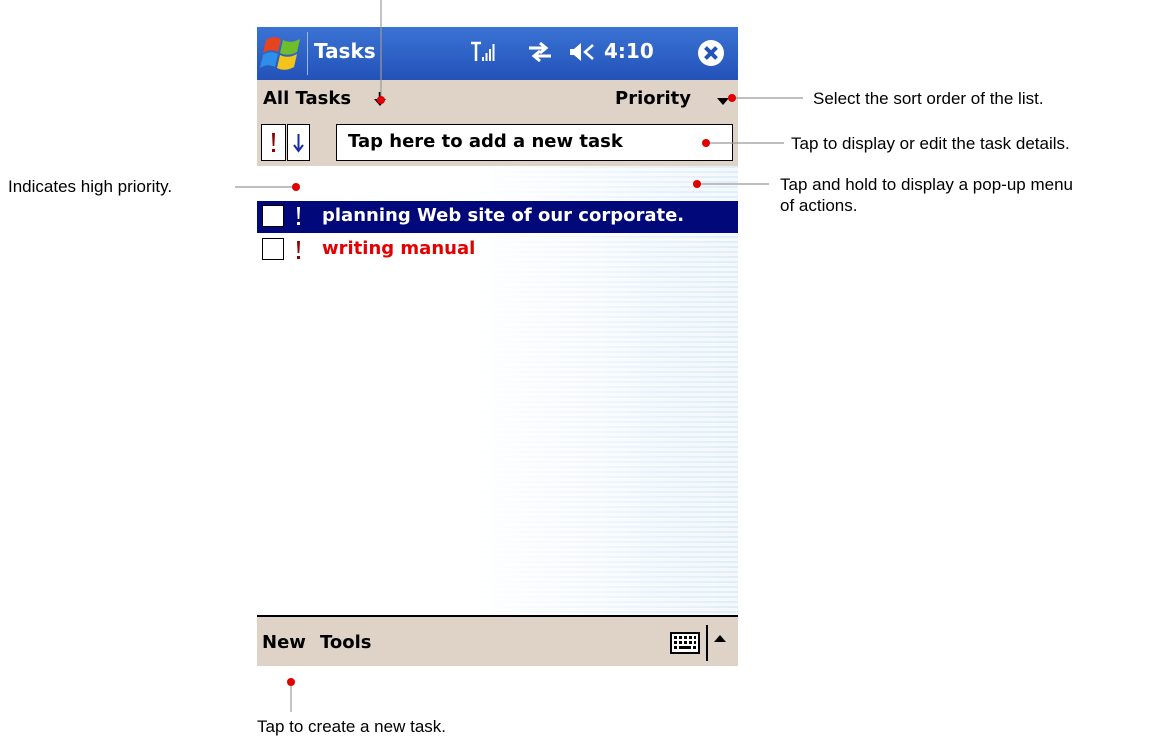 The image size is (1175, 737). Describe the element at coordinates (928, 98) in the screenshot. I see `callout-sort: Select the sort order of the list.` at that location.